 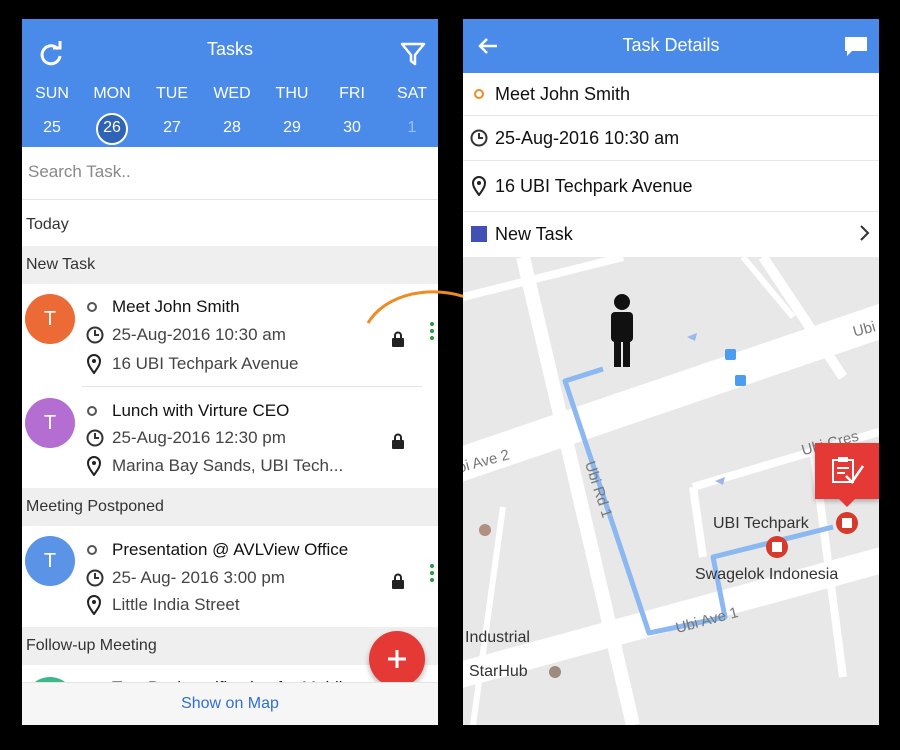 What do you see at coordinates (230, 507) in the screenshot?
I see `section-meeting-postponed: Meeting Postponed` at bounding box center [230, 507].